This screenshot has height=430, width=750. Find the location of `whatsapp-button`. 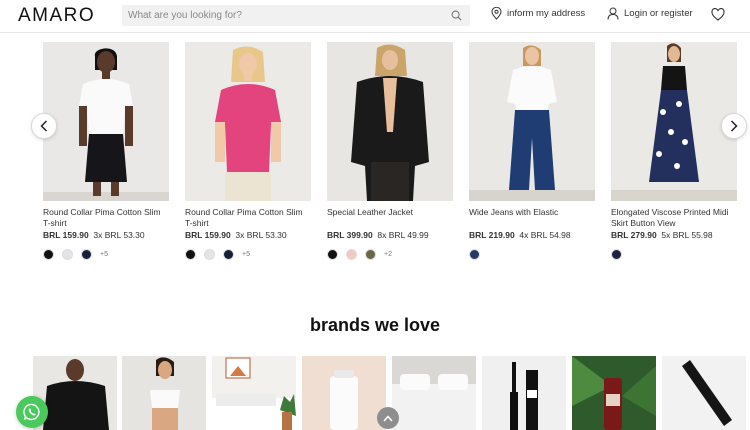

whatsapp-button is located at coordinates (32, 412).